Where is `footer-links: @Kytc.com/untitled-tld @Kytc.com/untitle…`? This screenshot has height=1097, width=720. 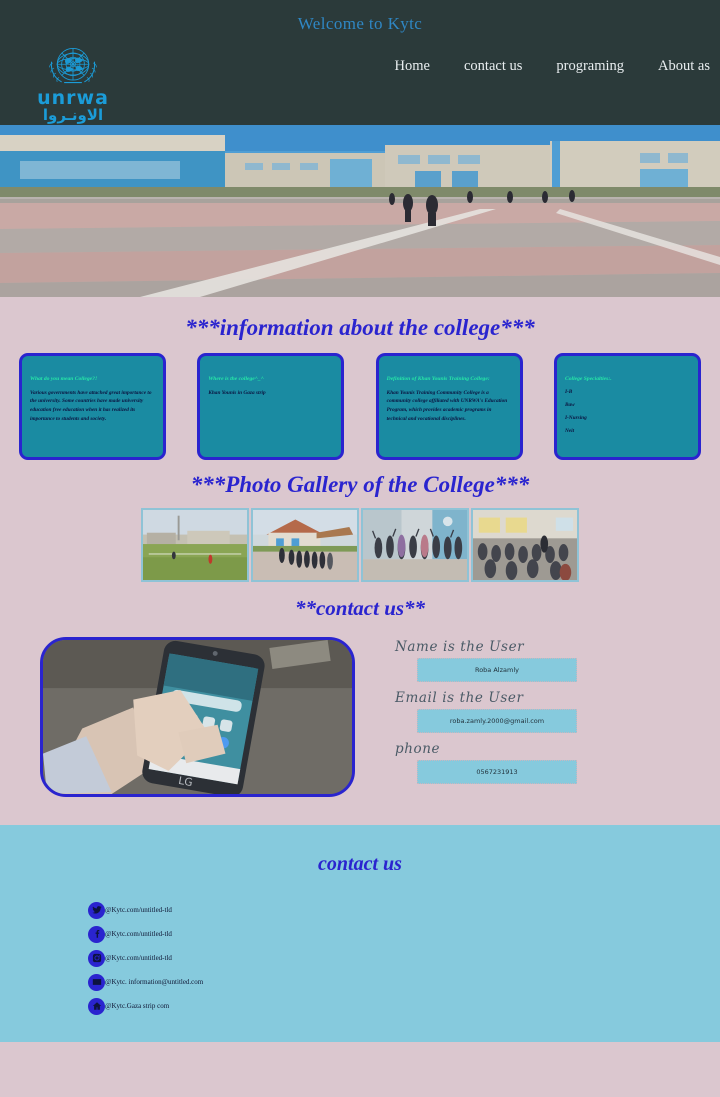
footer-links: @Kytc.com/untitled-tld @Kytc.com/untitle… is located at coordinates (360, 958).